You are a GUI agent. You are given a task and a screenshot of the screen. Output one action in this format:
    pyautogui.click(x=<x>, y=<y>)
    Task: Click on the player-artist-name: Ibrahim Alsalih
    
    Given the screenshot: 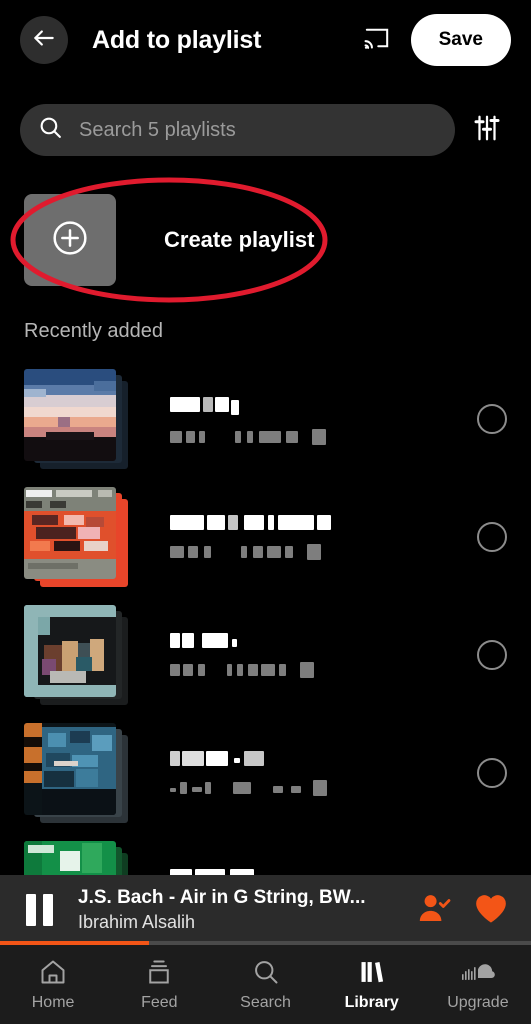 What is the action you would take?
    pyautogui.click(x=137, y=922)
    